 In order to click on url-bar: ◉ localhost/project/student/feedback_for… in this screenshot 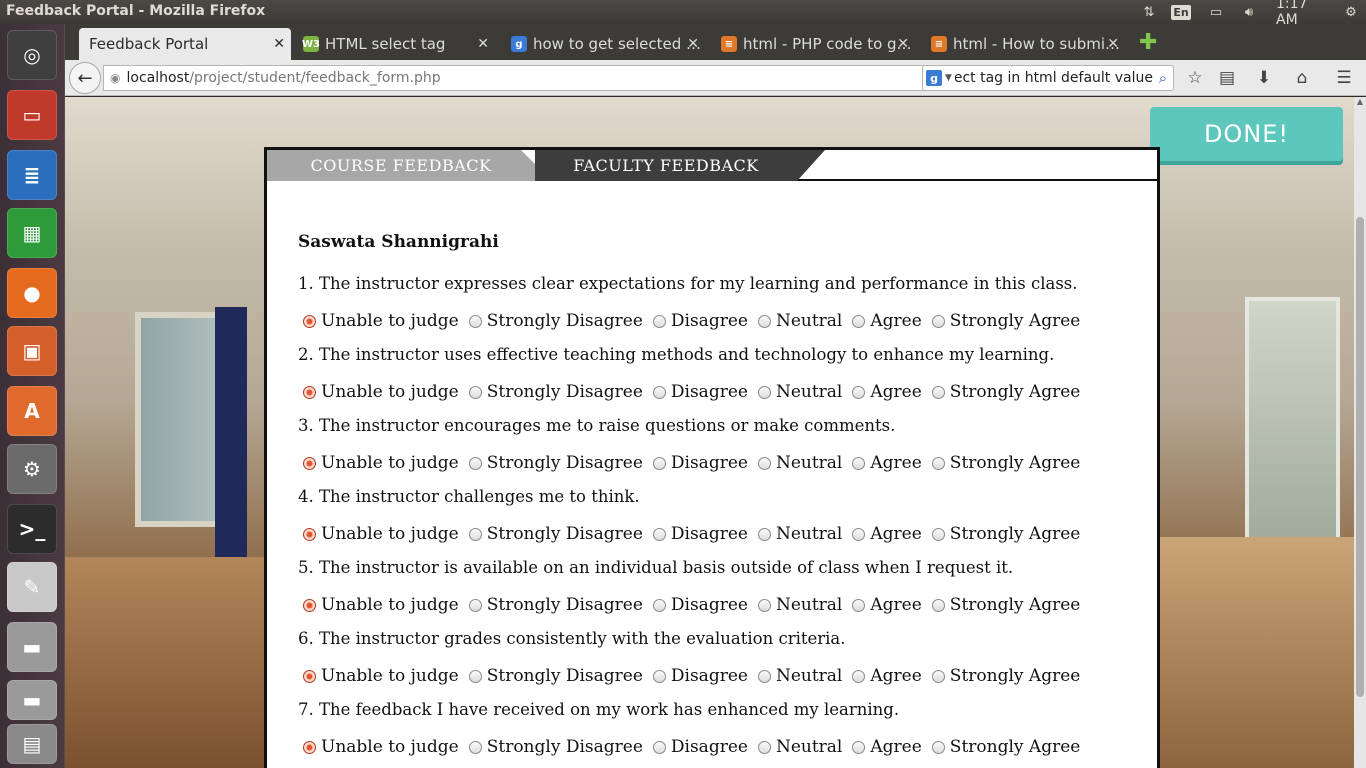, I will do `click(541, 78)`.